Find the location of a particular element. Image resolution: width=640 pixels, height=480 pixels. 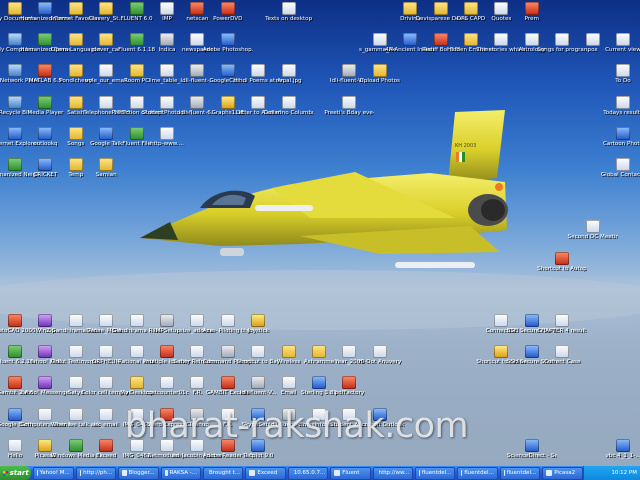

taskbar-button-label: Fluent is located at coordinates (351, 472).